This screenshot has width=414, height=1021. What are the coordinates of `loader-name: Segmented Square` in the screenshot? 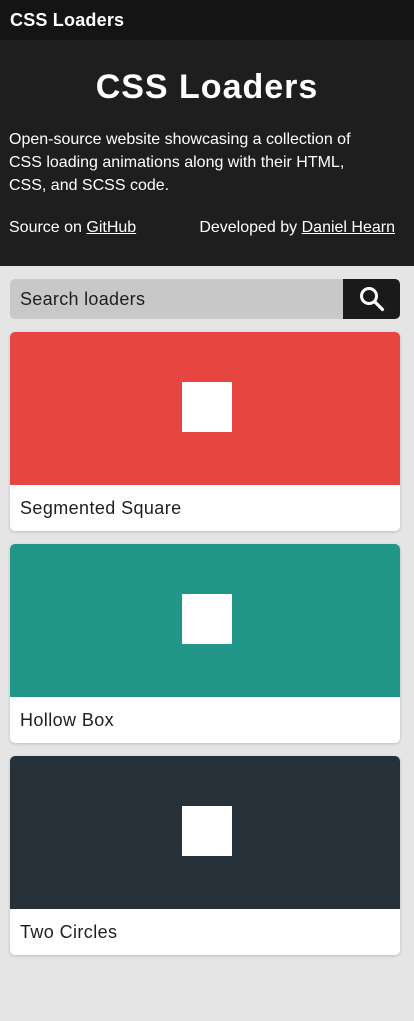 It's located at (205, 508).